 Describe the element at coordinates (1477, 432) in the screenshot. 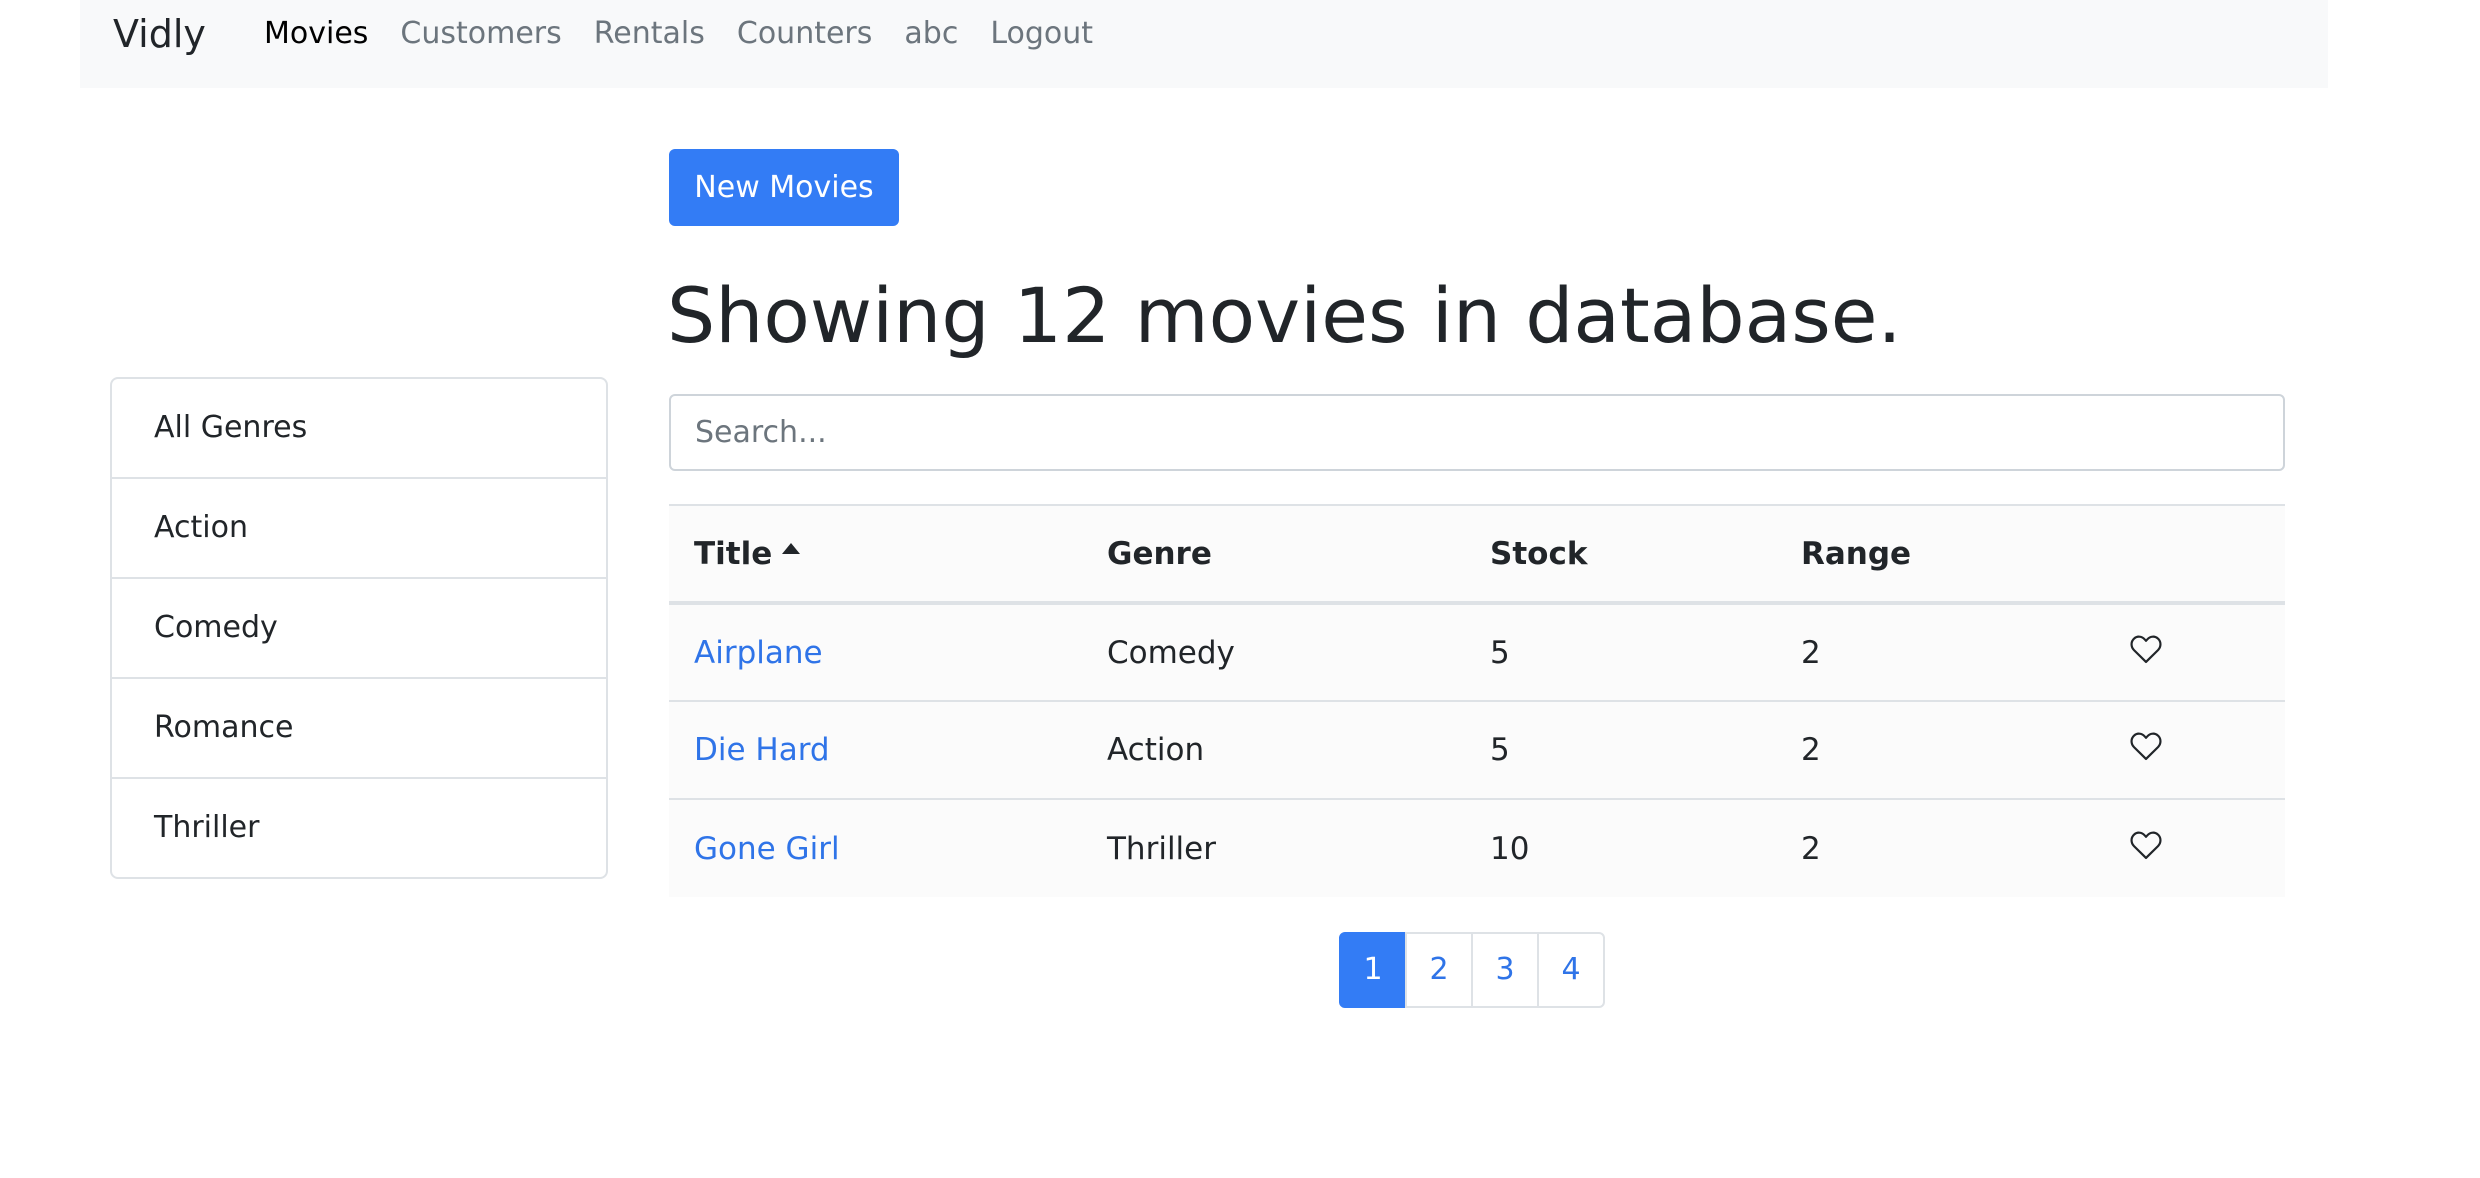

I see `search-input` at that location.